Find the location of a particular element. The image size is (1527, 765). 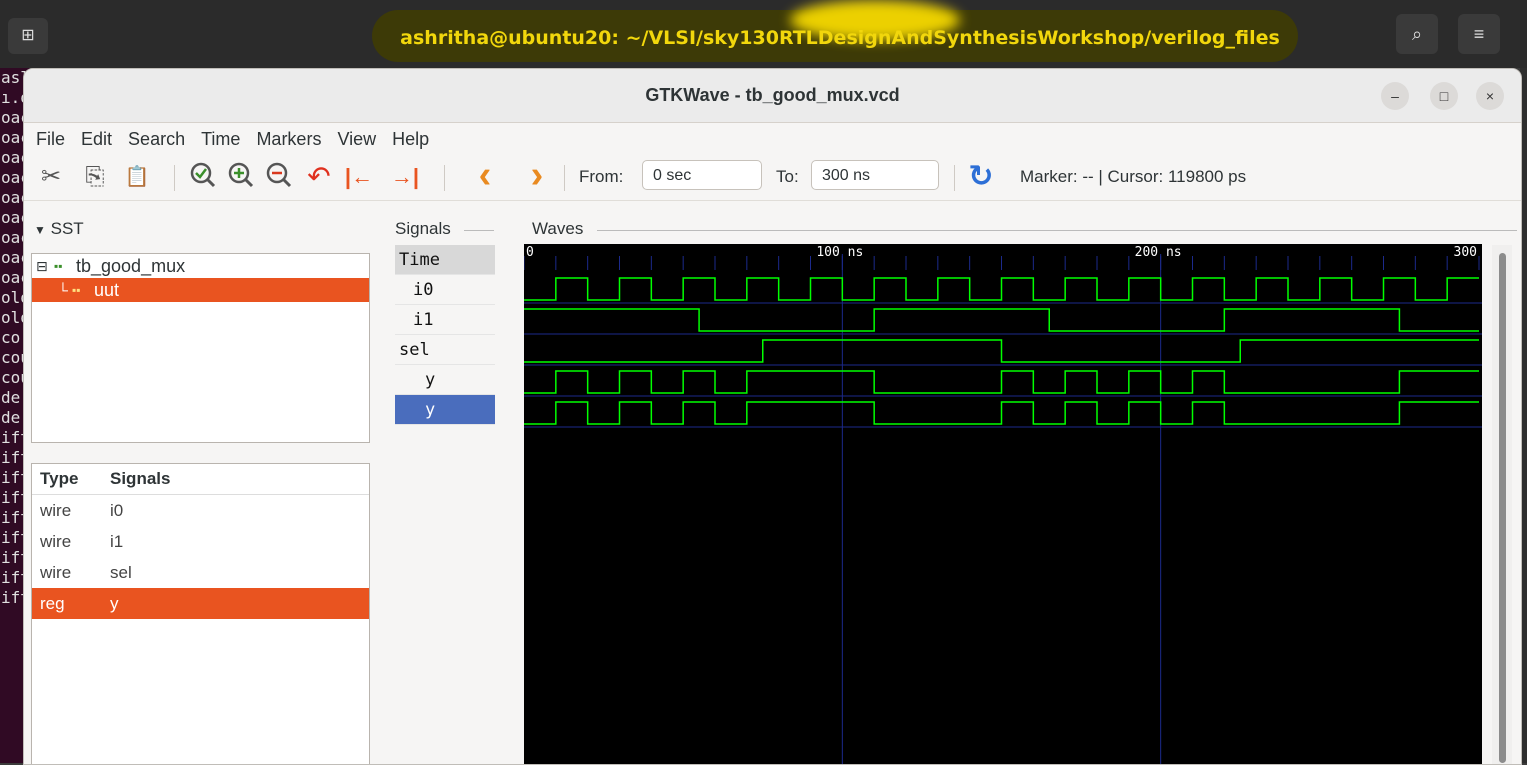

close-icon: × is located at coordinates (1490, 96).